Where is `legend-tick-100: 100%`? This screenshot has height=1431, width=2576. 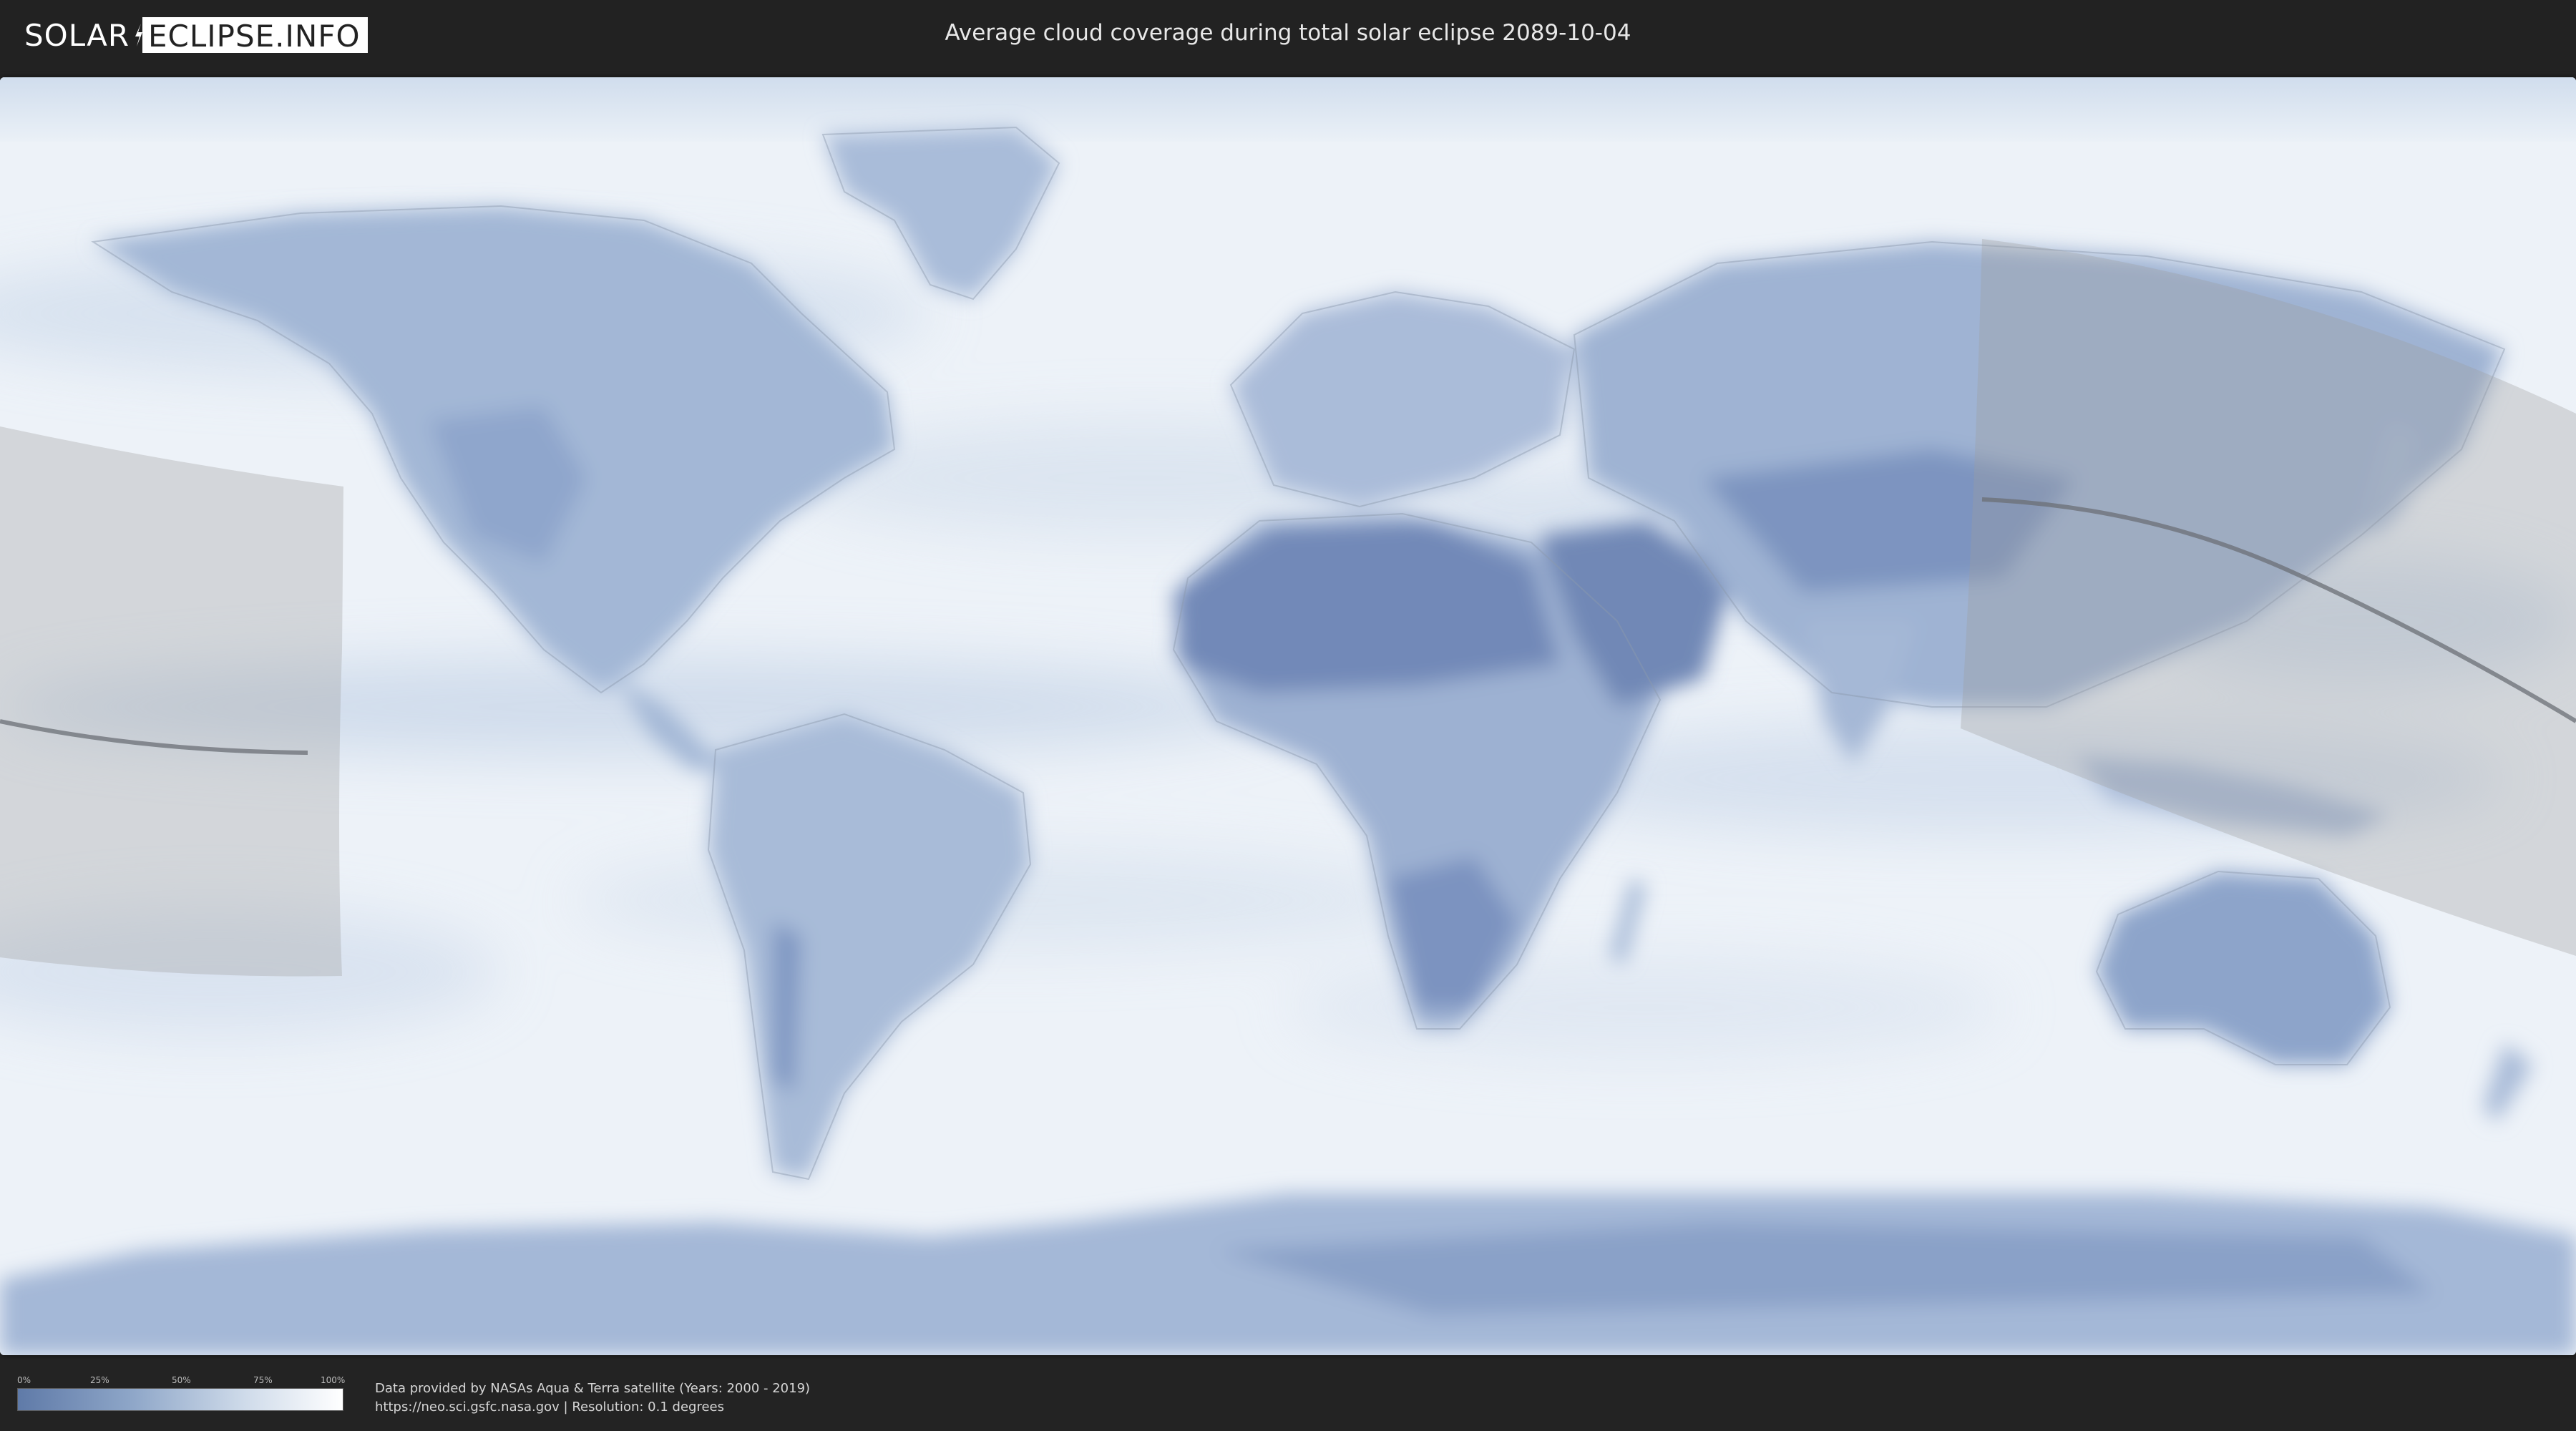
legend-tick-100: 100% is located at coordinates (333, 1380).